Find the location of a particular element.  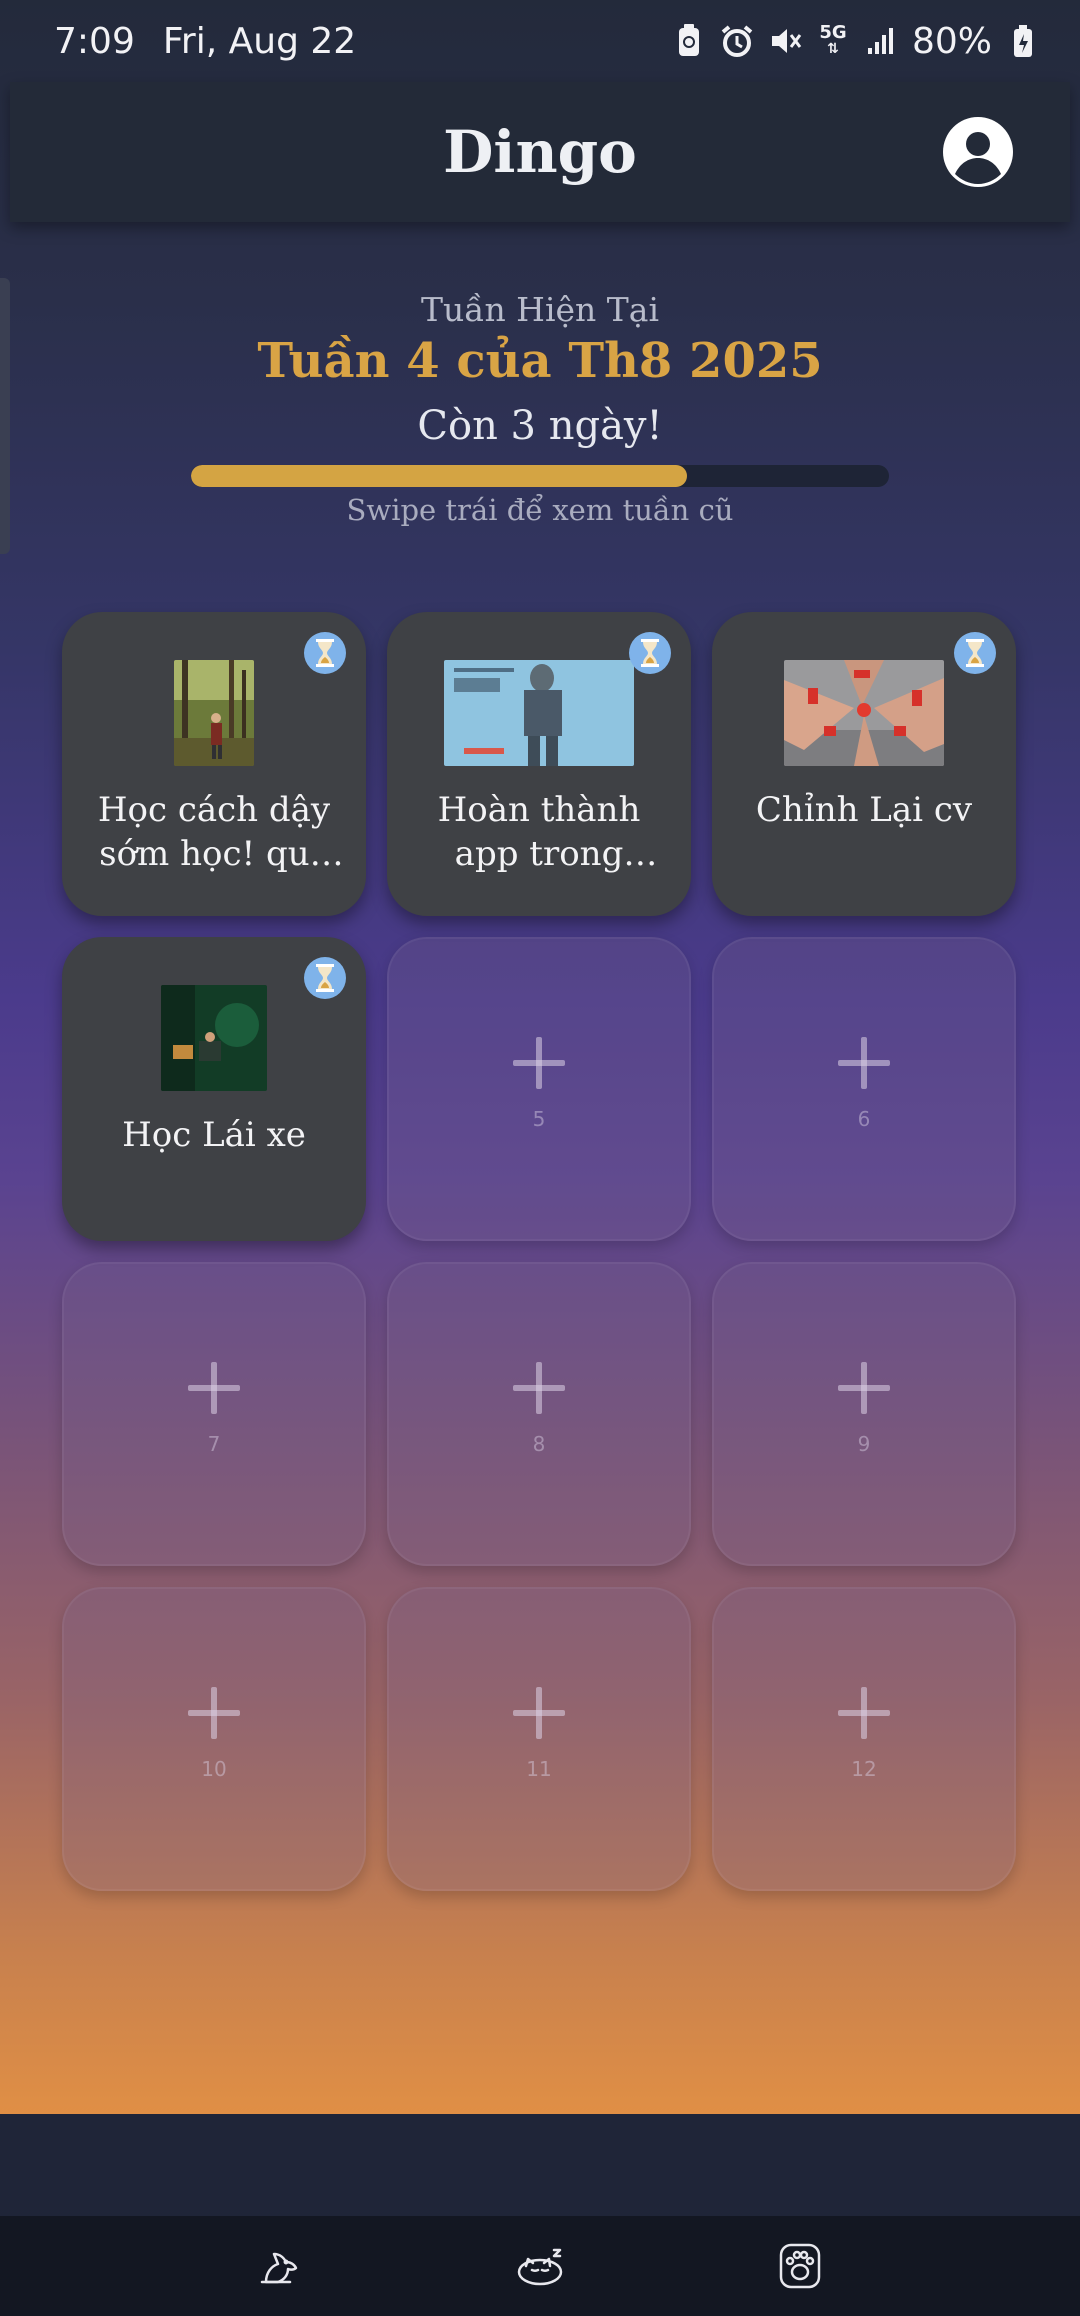

mute-icon is located at coordinates (785, 41).